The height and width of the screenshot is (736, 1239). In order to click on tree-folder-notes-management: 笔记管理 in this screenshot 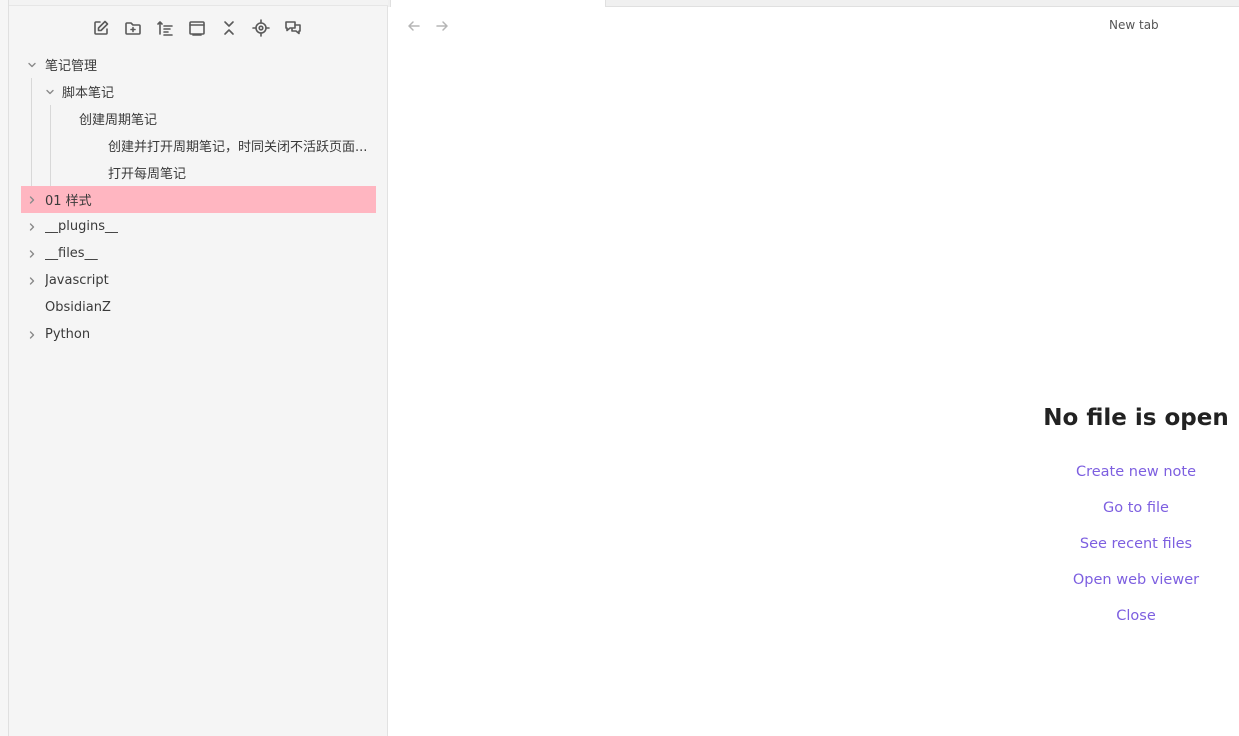, I will do `click(198, 64)`.